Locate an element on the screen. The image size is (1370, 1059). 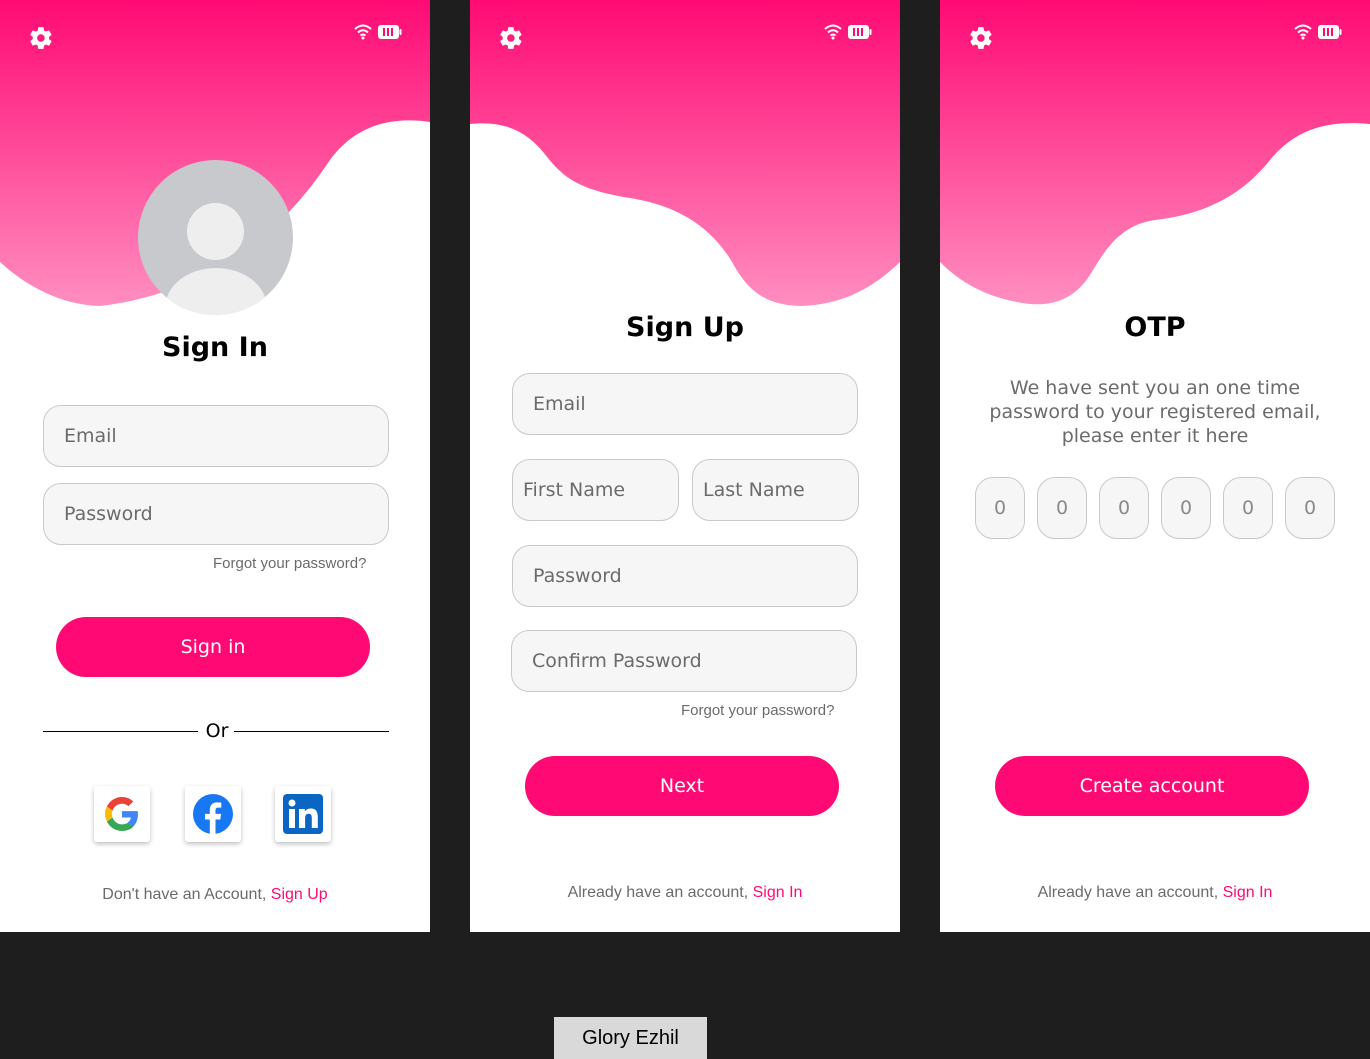
otp-digit-6: 0 is located at coordinates (1310, 508).